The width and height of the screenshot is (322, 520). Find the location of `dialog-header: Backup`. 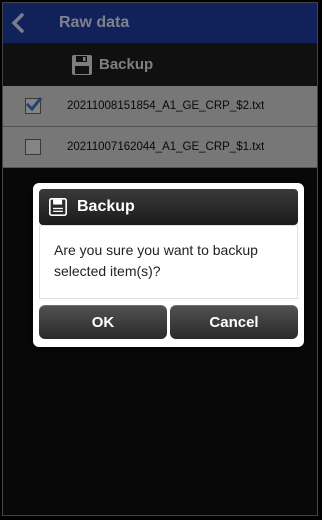

dialog-header: Backup is located at coordinates (168, 207).